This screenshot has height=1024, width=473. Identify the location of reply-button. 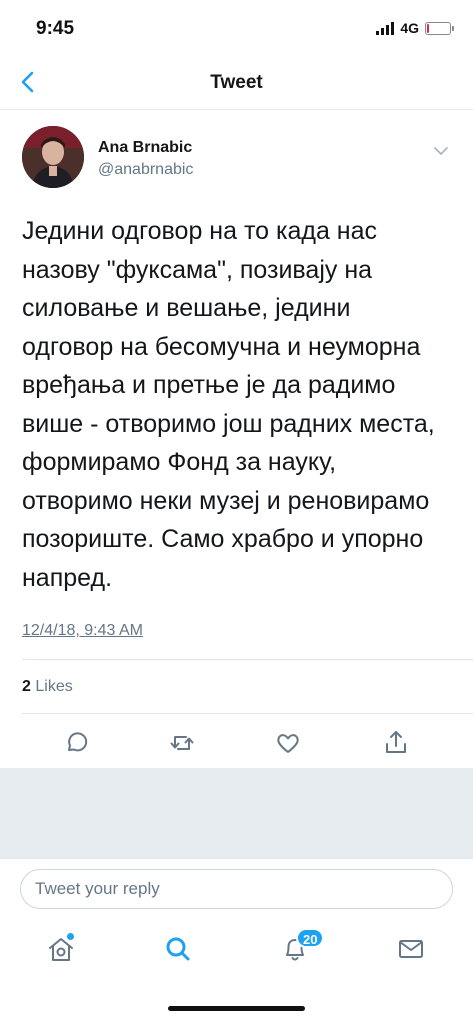
(76, 743).